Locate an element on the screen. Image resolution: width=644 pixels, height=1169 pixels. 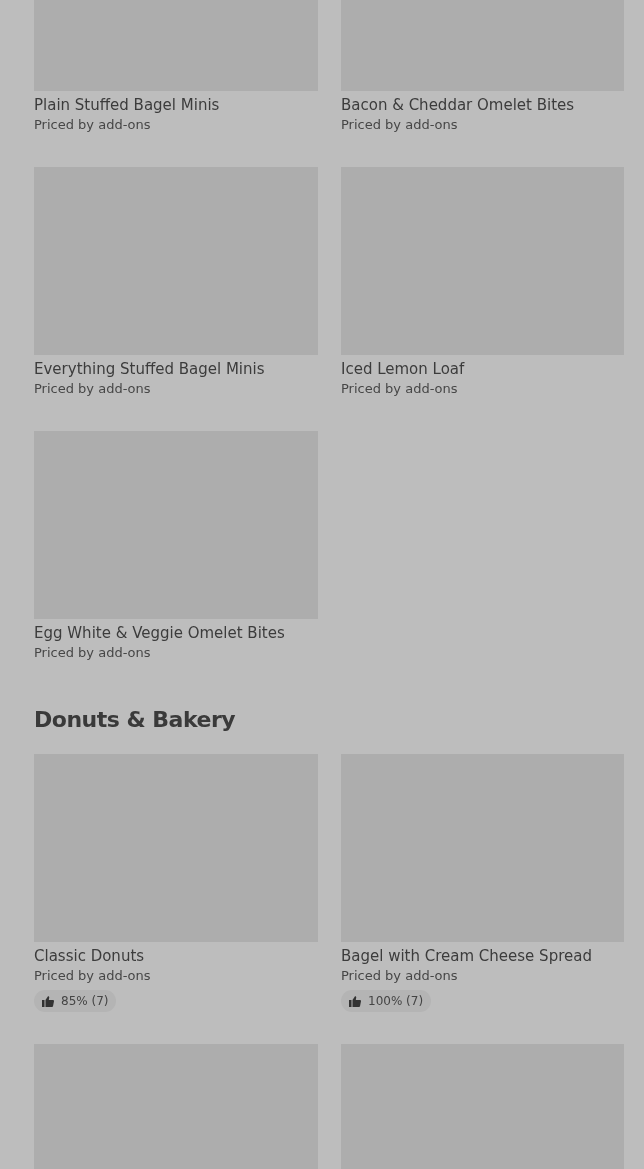
item-title: Classic Donuts is located at coordinates (89, 956).